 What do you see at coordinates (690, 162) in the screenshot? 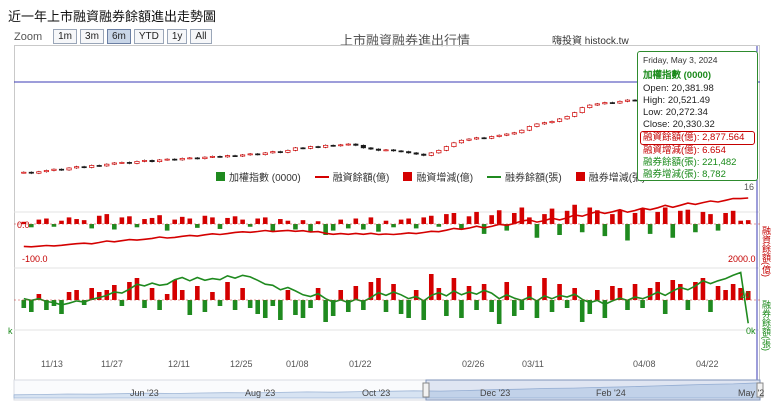
I see `tooltip-short-balance: 融券餘額(張): 221,482` at bounding box center [690, 162].